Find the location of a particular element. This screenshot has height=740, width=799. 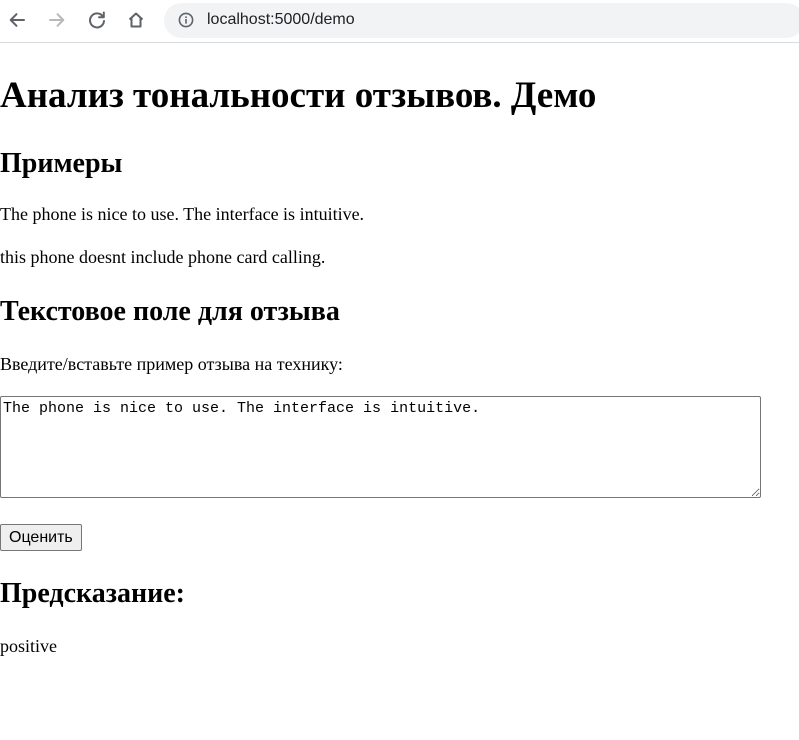

arrow-right-icon is located at coordinates (57, 20).